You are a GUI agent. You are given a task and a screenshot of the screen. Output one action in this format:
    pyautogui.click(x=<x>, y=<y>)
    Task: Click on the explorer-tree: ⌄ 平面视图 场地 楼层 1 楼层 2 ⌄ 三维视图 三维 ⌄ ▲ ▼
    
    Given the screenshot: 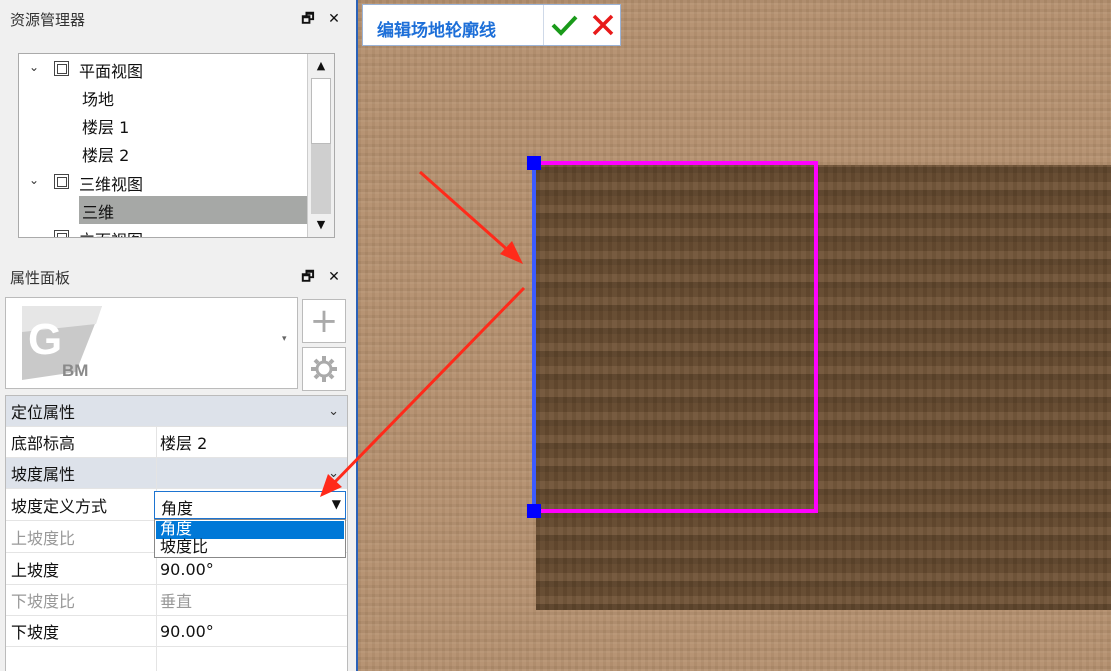 What is the action you would take?
    pyautogui.click(x=176, y=145)
    